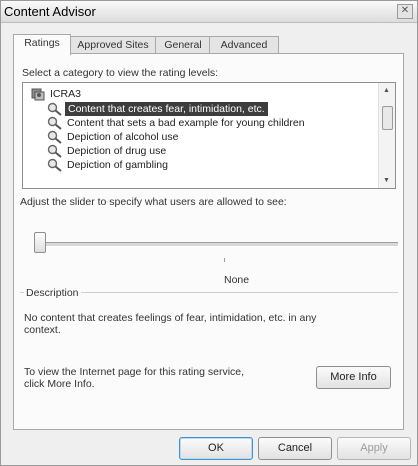 This screenshot has width=418, height=466. I want to click on scroll-thumb, so click(387, 118).